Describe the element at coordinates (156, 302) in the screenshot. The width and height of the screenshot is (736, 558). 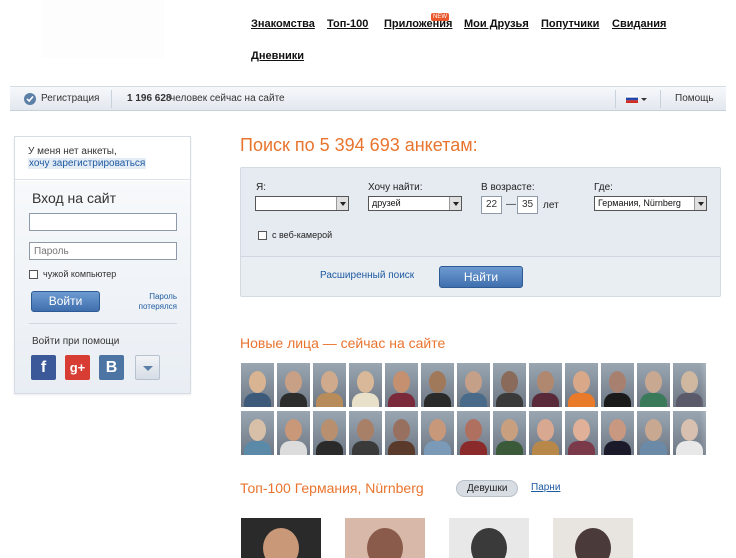
I see `forgot-password-link: Пароль потерялся` at that location.